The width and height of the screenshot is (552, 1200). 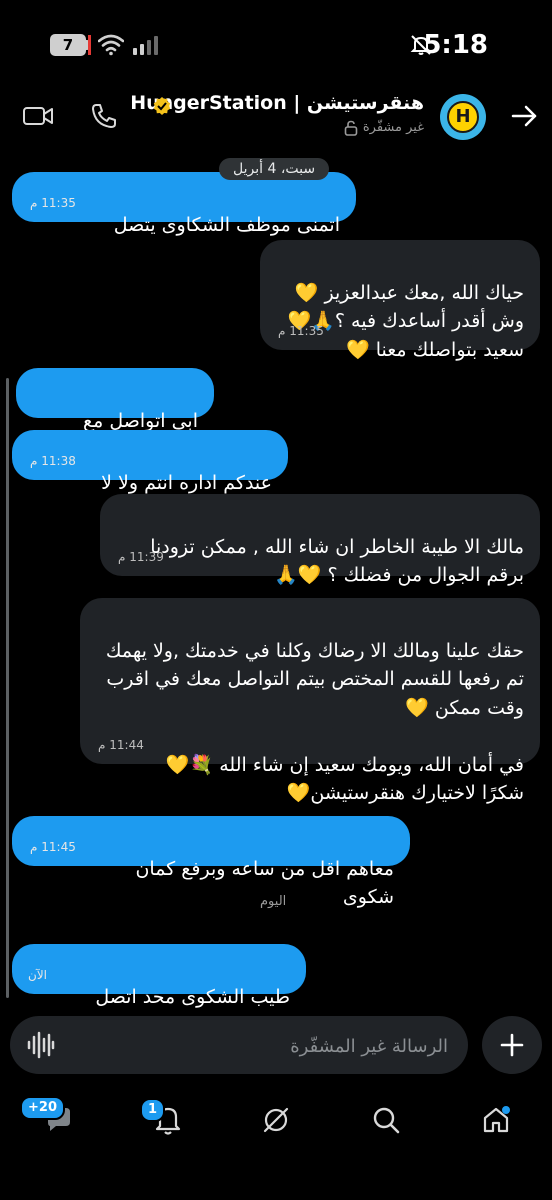 I want to click on message-input-container, so click(x=239, y=1046).